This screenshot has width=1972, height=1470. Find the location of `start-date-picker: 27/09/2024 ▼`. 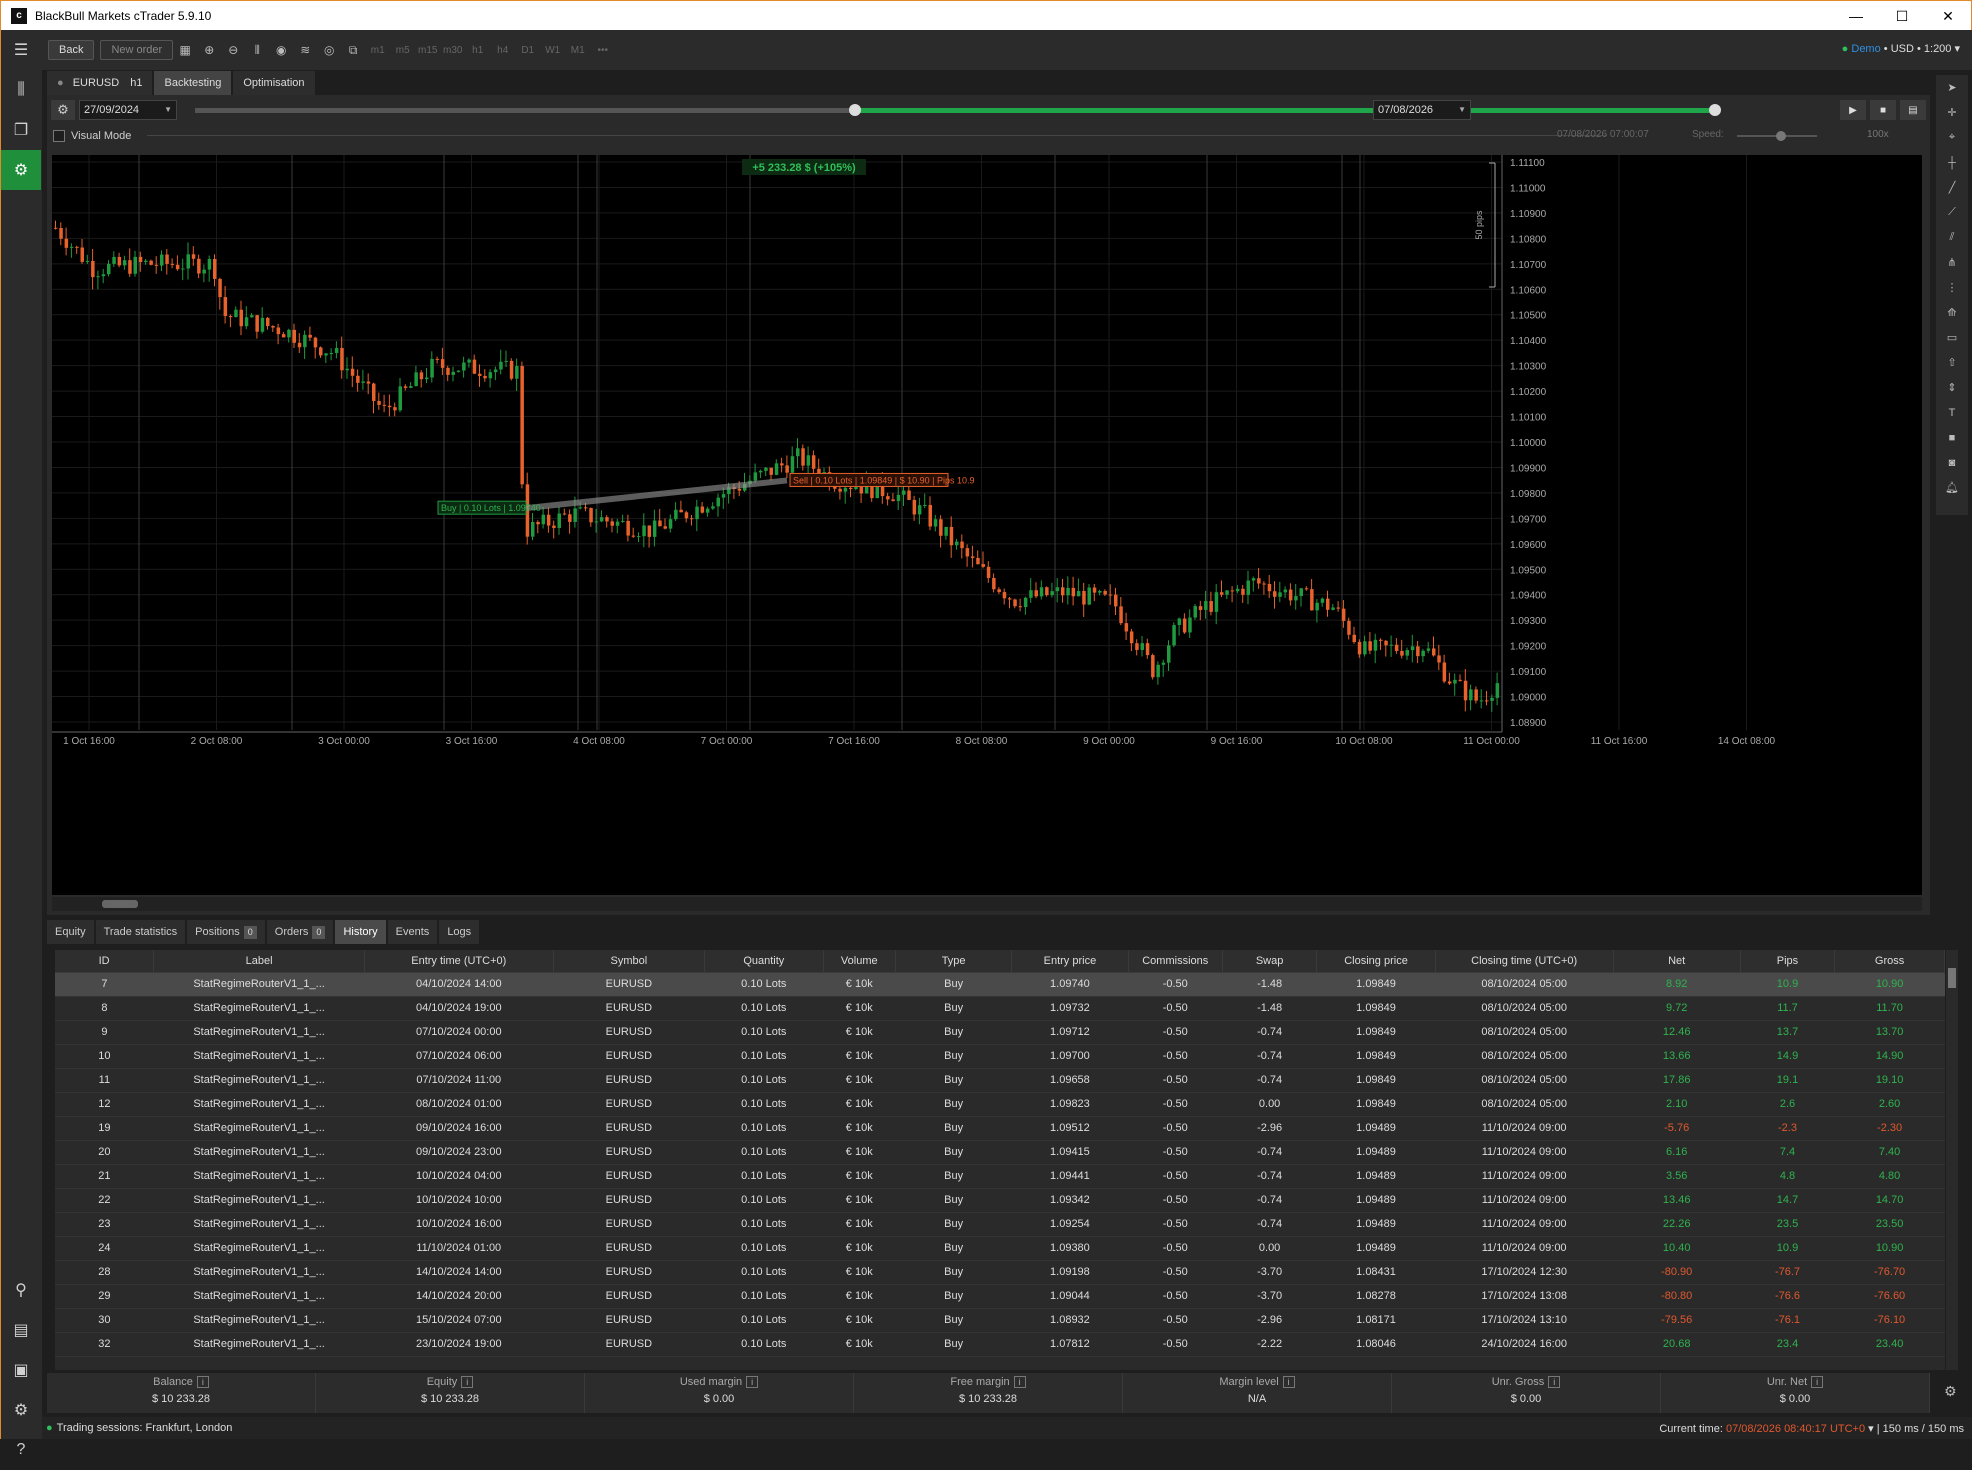

start-date-picker: 27/09/2024 ▼ is located at coordinates (128, 110).